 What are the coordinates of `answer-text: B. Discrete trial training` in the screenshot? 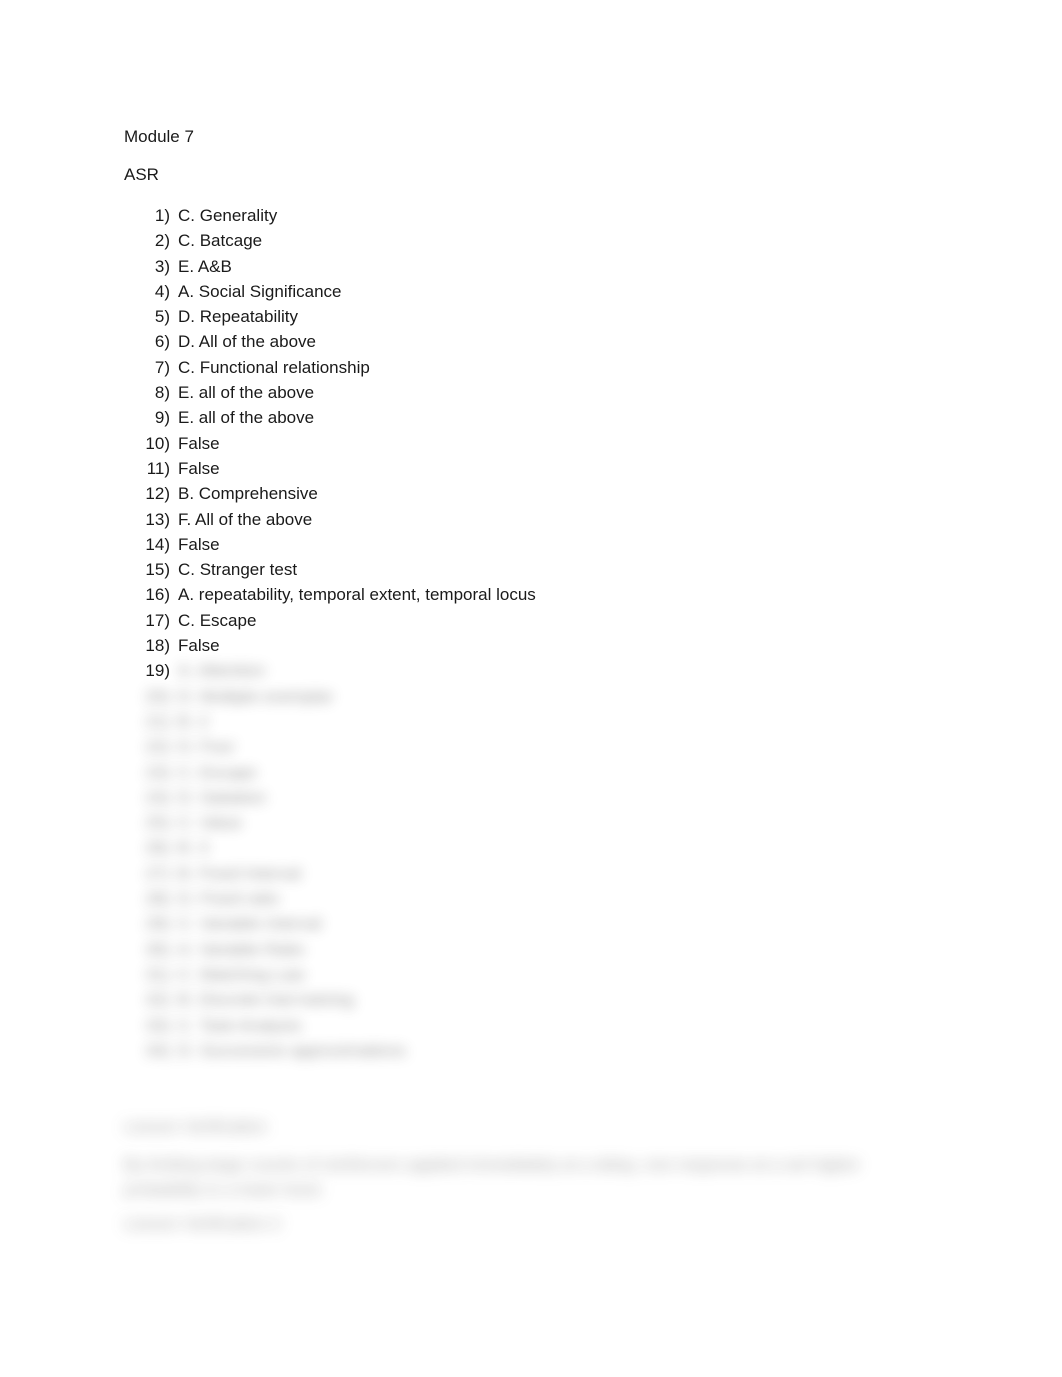 It's located at (266, 1000).